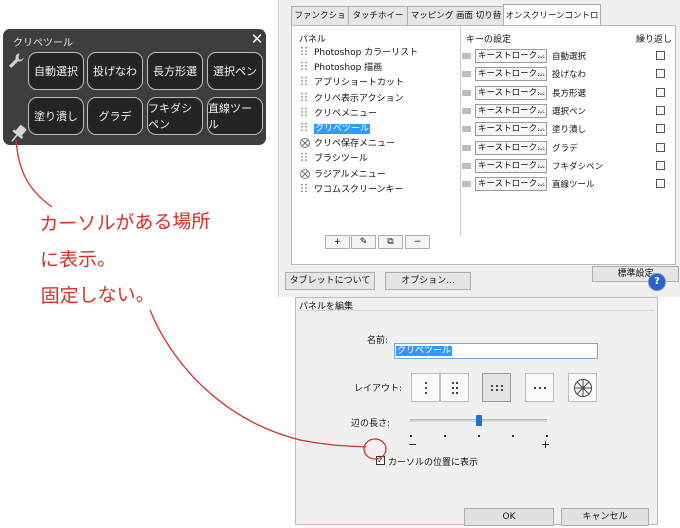 The height and width of the screenshot is (528, 680). What do you see at coordinates (235, 116) in the screenshot?
I see `palette-button-line-tool: 直線ツール` at bounding box center [235, 116].